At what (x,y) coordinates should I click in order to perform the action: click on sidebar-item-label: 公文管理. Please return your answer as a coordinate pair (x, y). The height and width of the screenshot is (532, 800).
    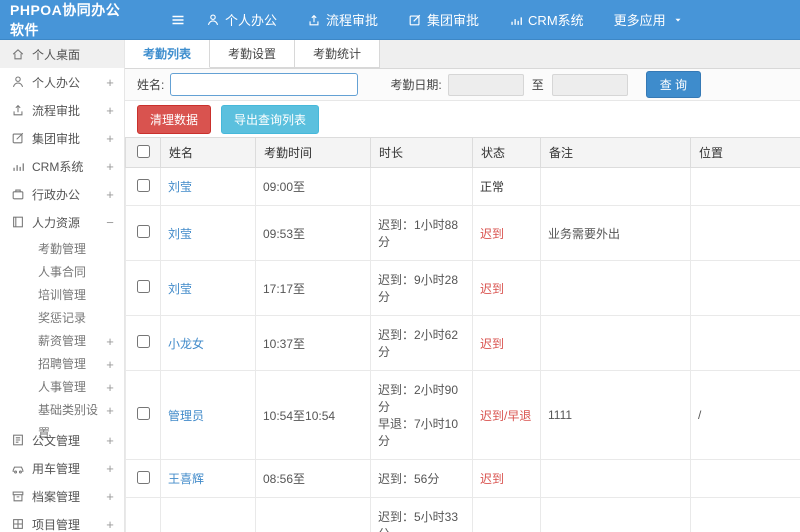
    Looking at the image, I should click on (56, 440).